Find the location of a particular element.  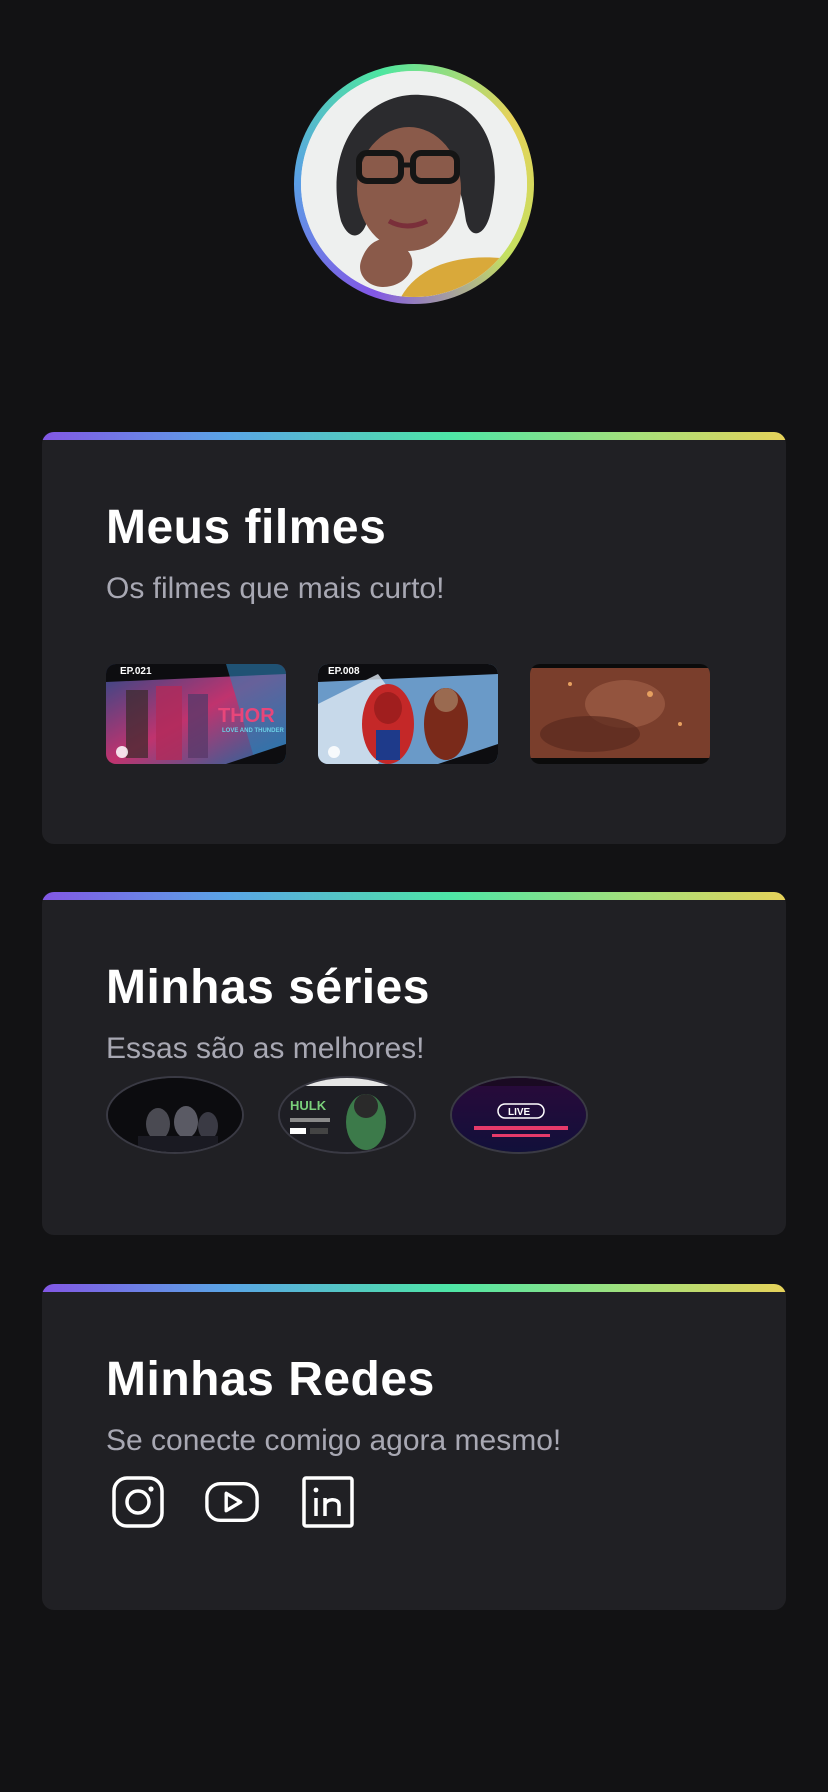

youtube-link is located at coordinates (232, 1502).